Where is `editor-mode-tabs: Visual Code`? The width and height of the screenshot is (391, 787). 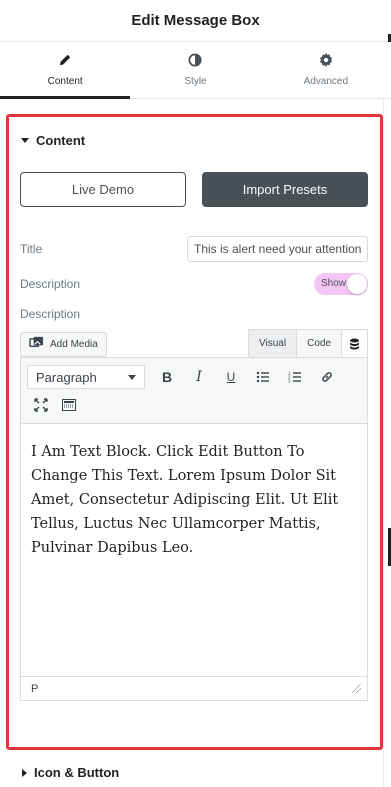
editor-mode-tabs: Visual Code is located at coordinates (308, 343).